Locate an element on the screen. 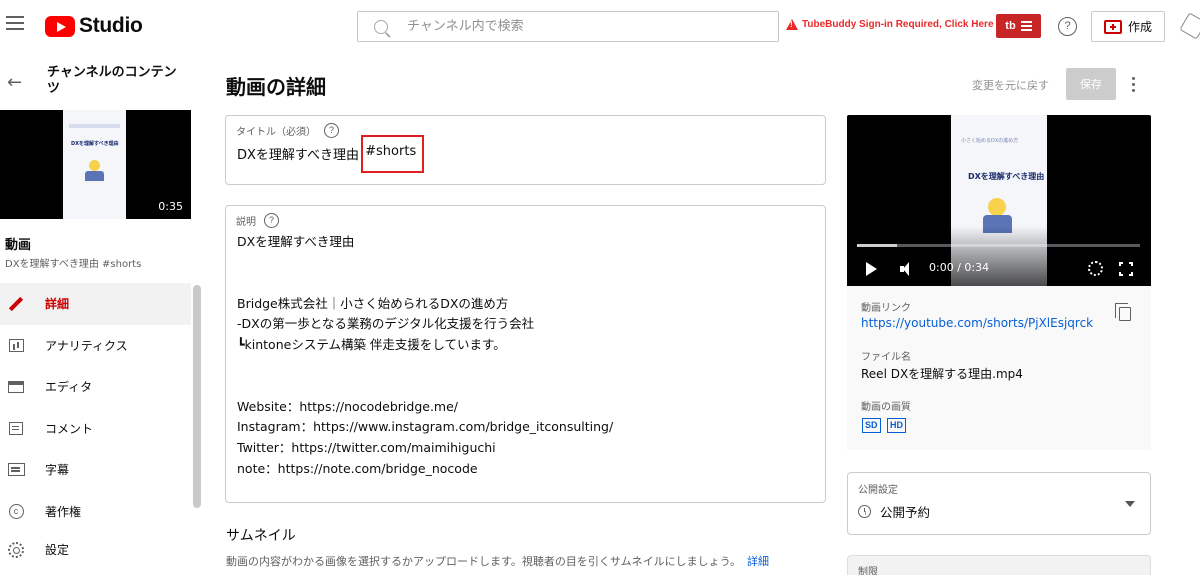 The width and height of the screenshot is (1200, 575). title-field-label-row: タイトル（必須） ? is located at coordinates (287, 130).